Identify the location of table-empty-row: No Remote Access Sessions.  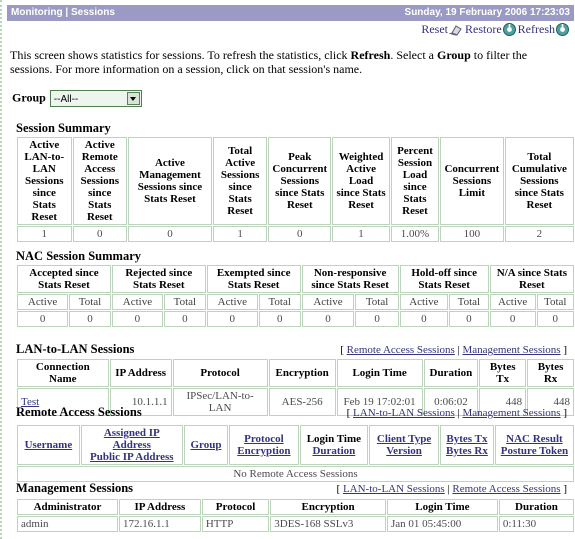
(295, 474).